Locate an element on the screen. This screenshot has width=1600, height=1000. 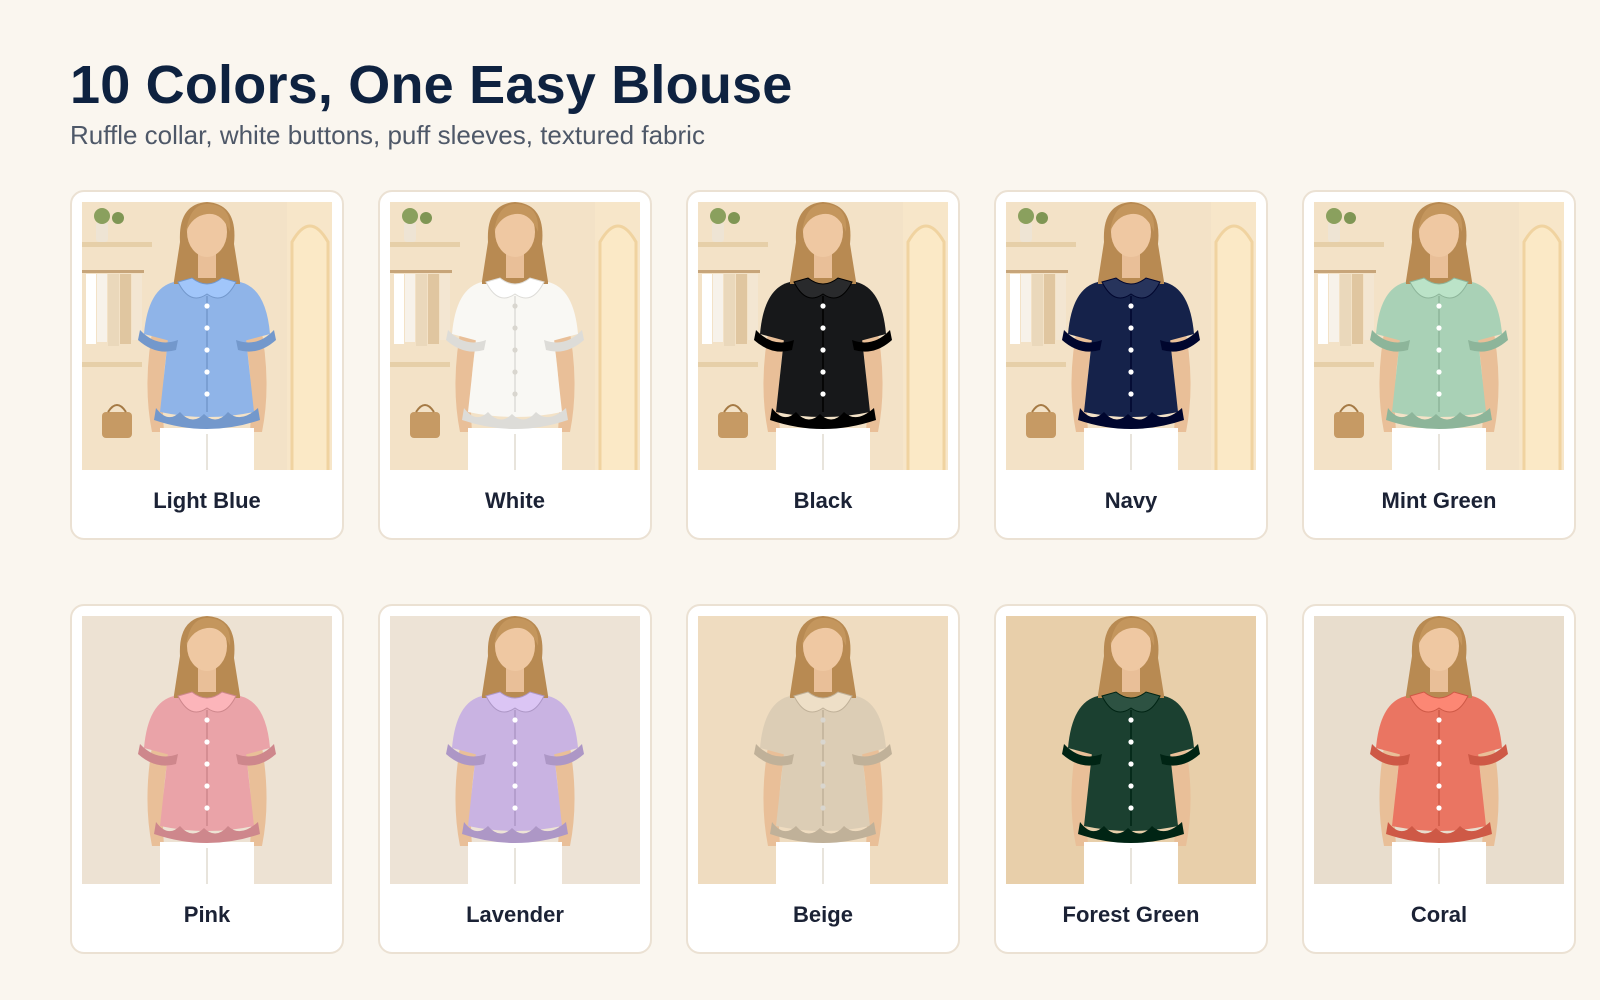
color-card-beige: Beige is located at coordinates (823, 779).